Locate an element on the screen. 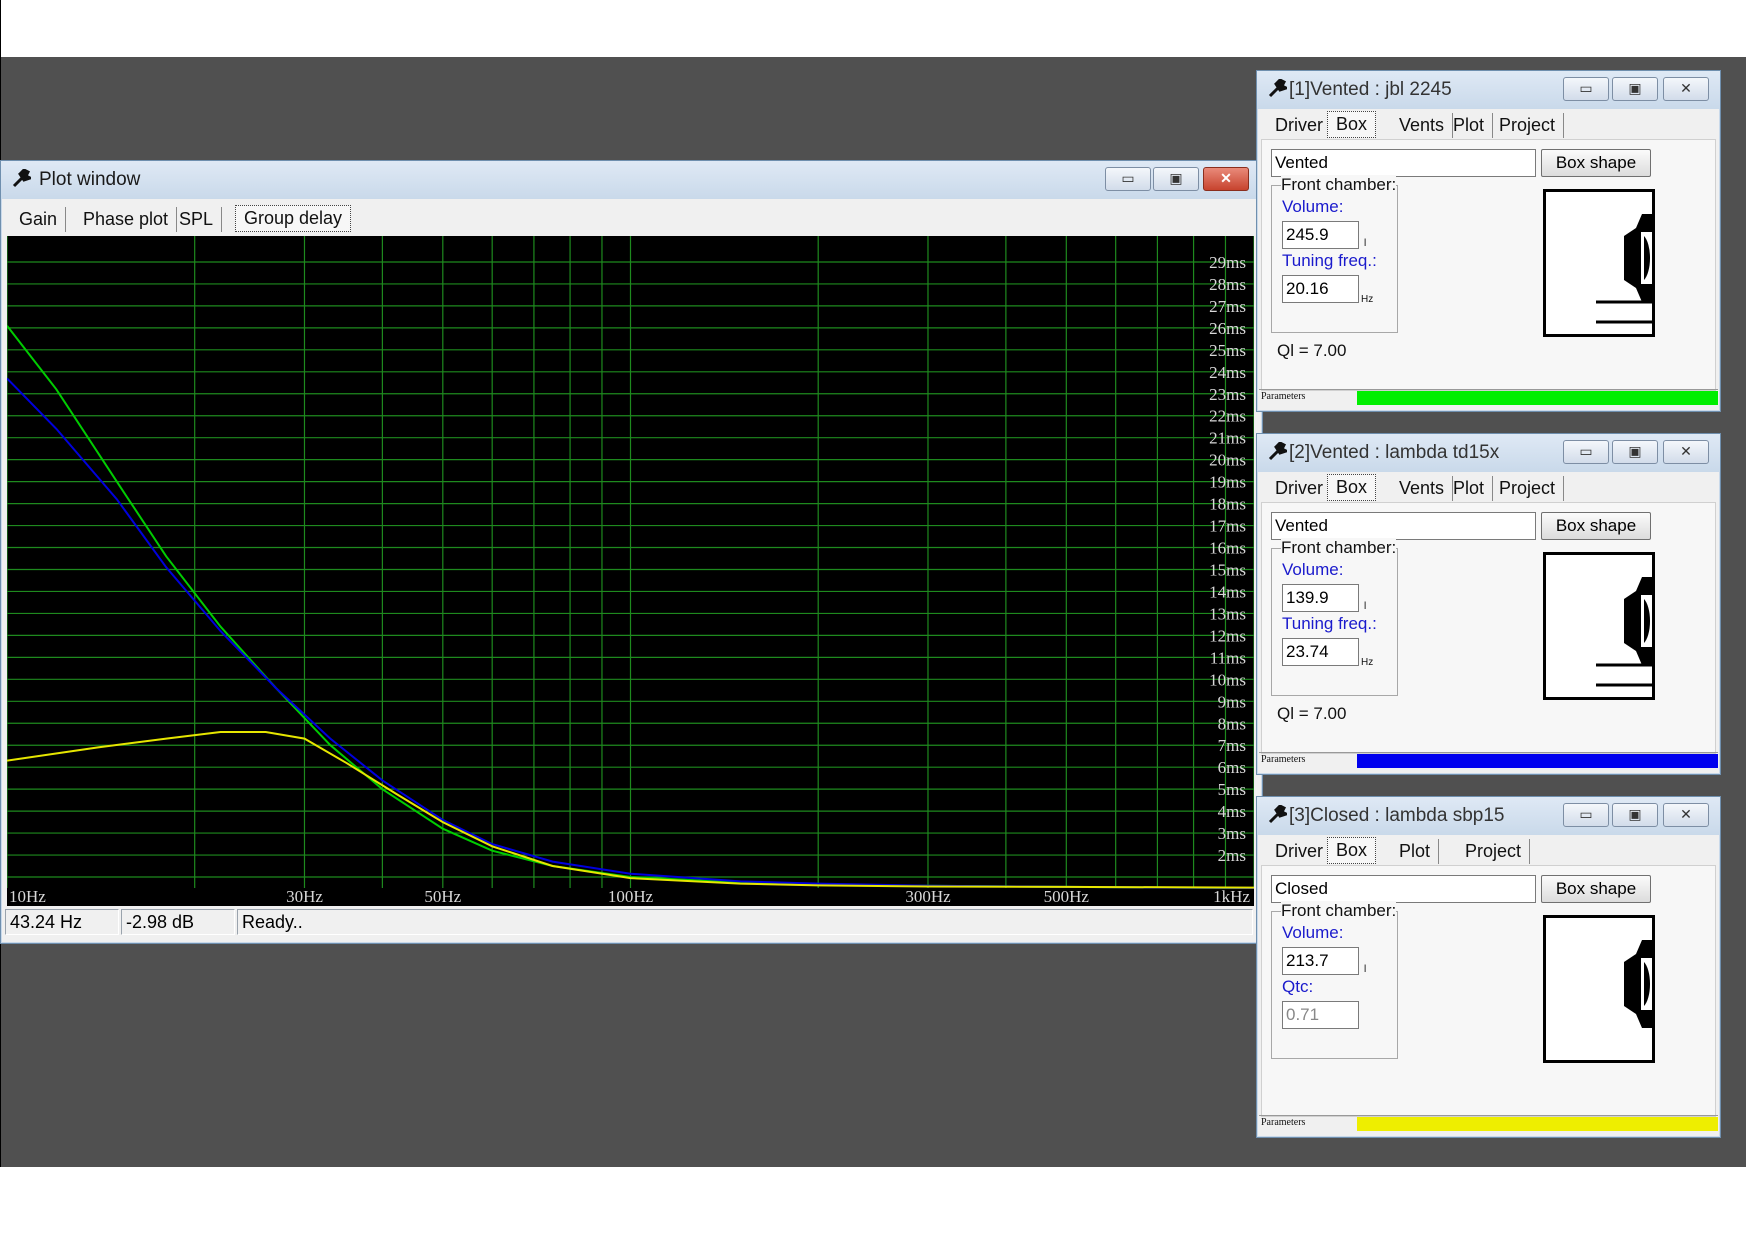  panel2-tab-box: Box is located at coordinates (1352, 487).